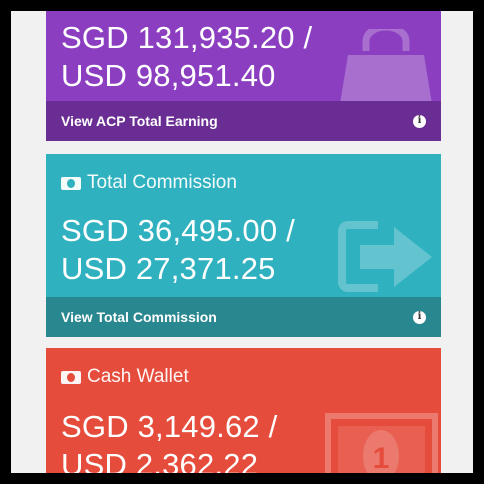 This screenshot has width=484, height=484. Describe the element at coordinates (385, 256) in the screenshot. I see `share-arrow-icon` at that location.